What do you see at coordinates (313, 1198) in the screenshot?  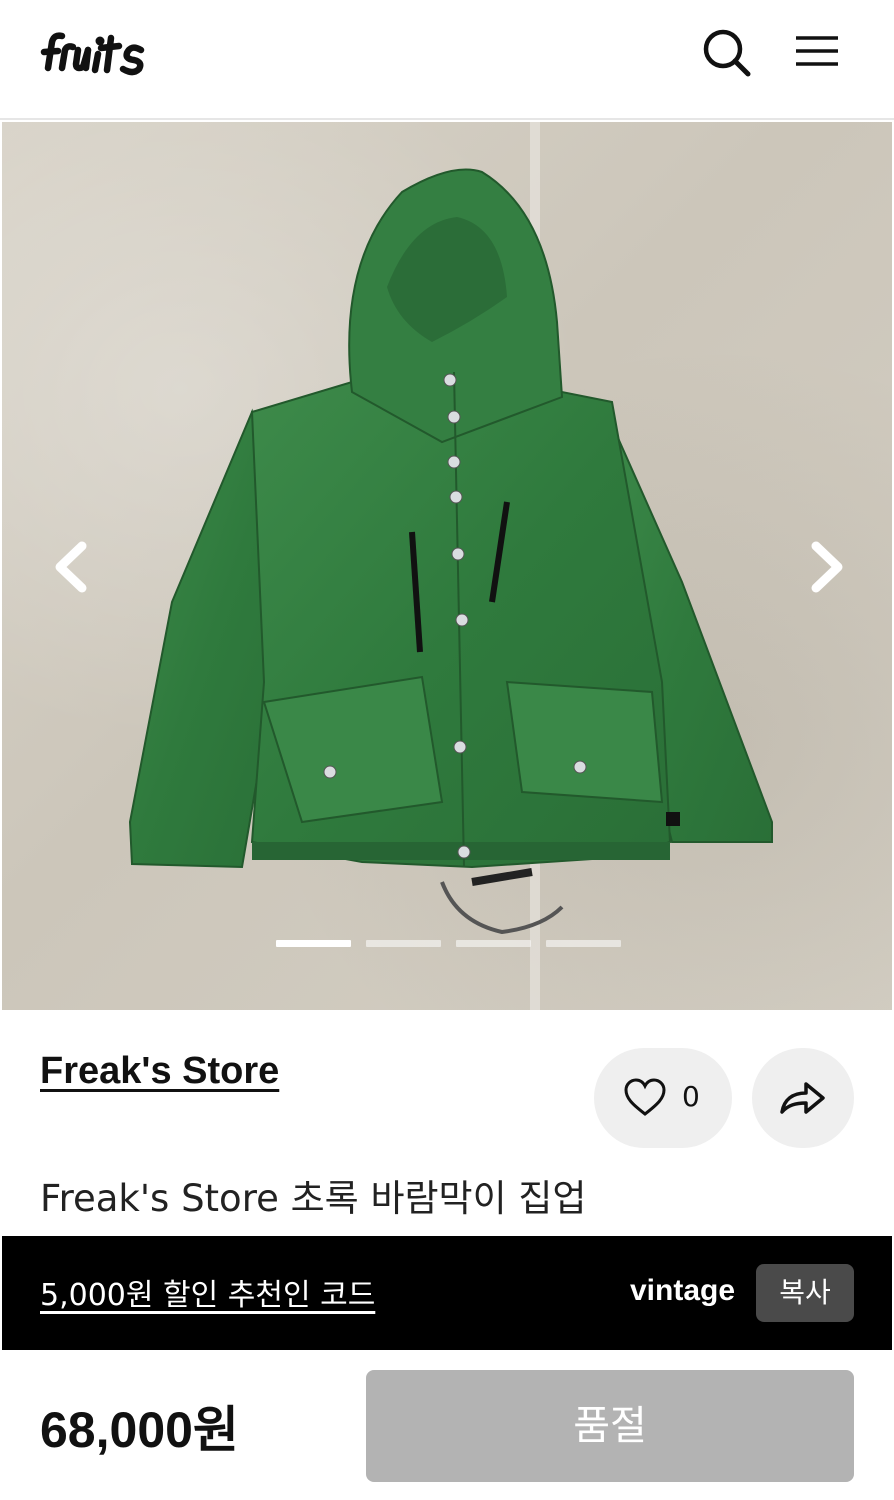 I see `product-title: Freak's Store 초록 바람막이 집업` at bounding box center [313, 1198].